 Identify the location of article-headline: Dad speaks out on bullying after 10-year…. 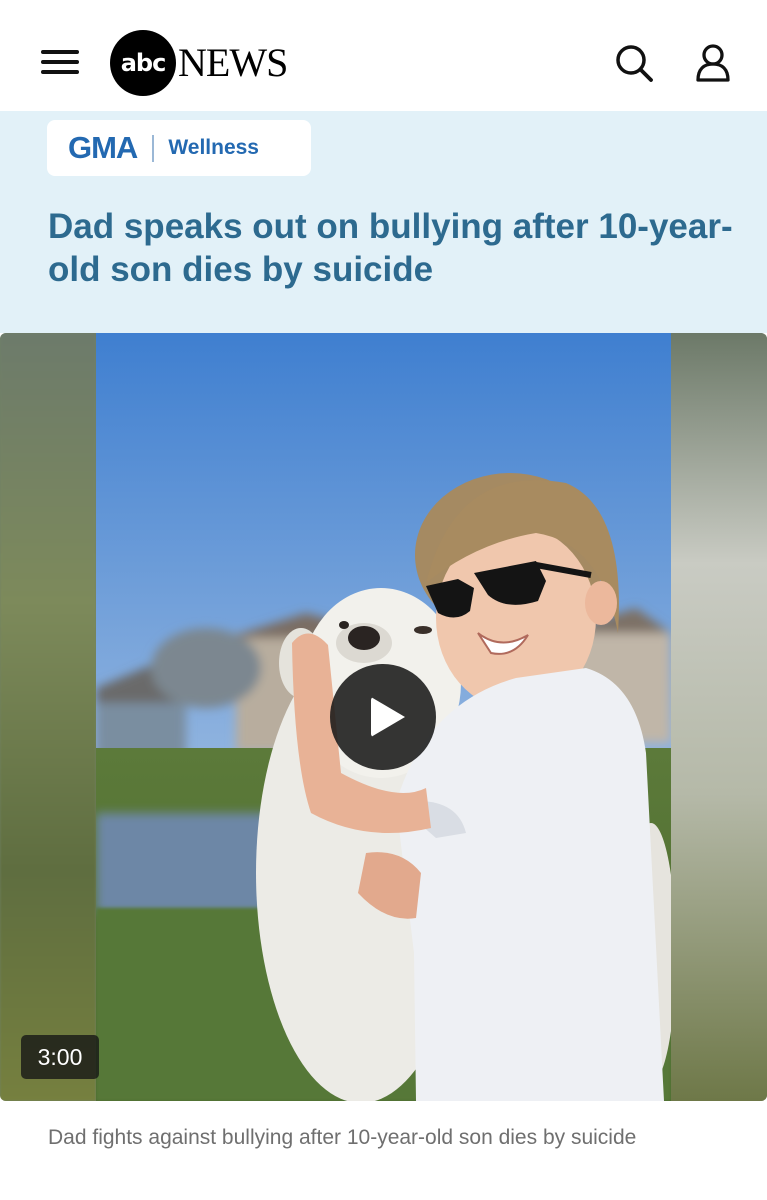
(390, 248).